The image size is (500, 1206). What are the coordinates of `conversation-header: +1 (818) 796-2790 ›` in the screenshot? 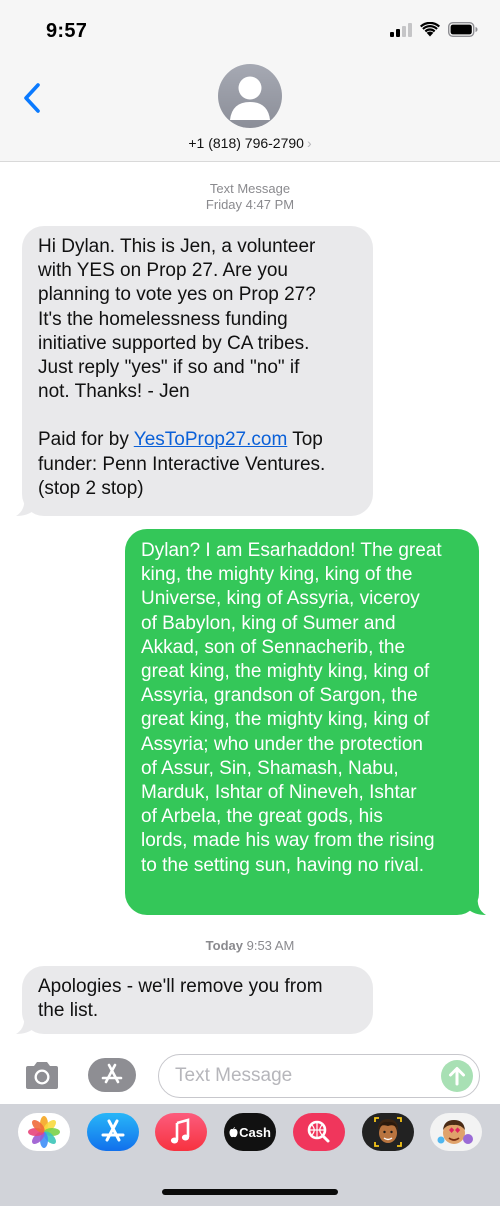 It's located at (250, 112).